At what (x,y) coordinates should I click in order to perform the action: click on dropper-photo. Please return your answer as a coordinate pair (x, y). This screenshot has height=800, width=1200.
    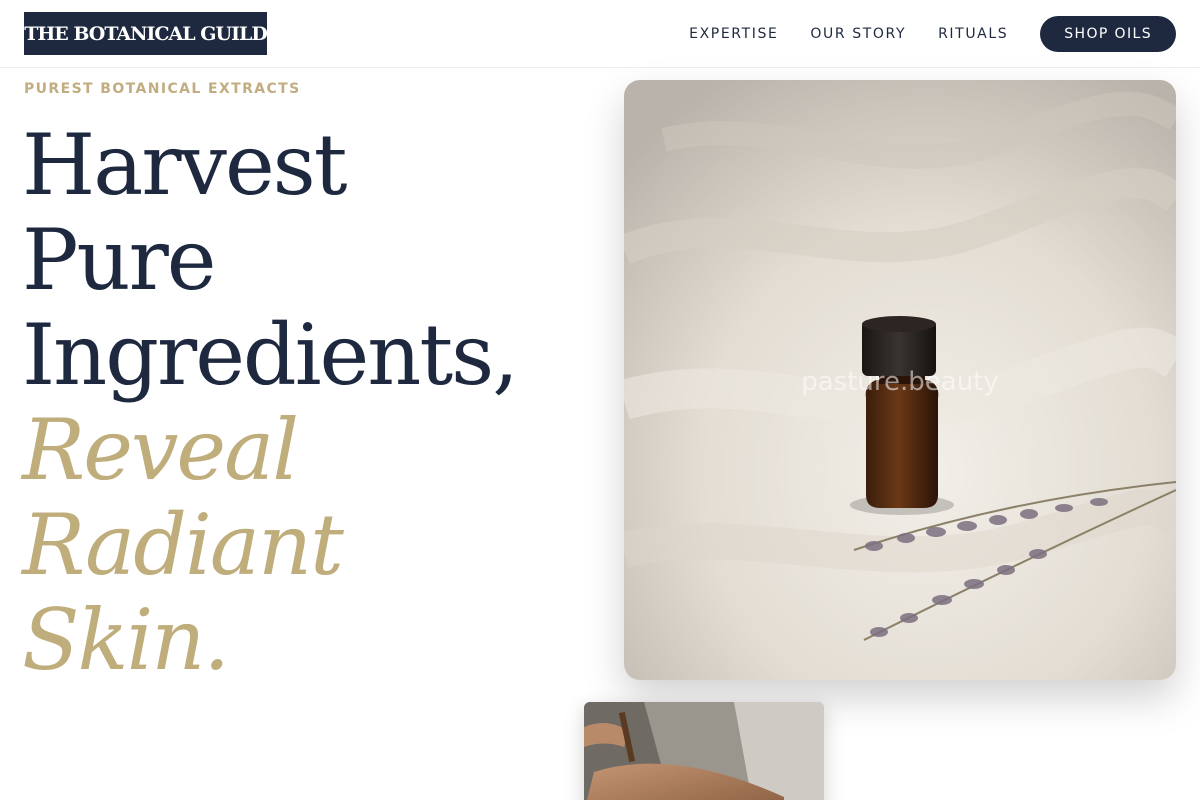
    Looking at the image, I should click on (704, 751).